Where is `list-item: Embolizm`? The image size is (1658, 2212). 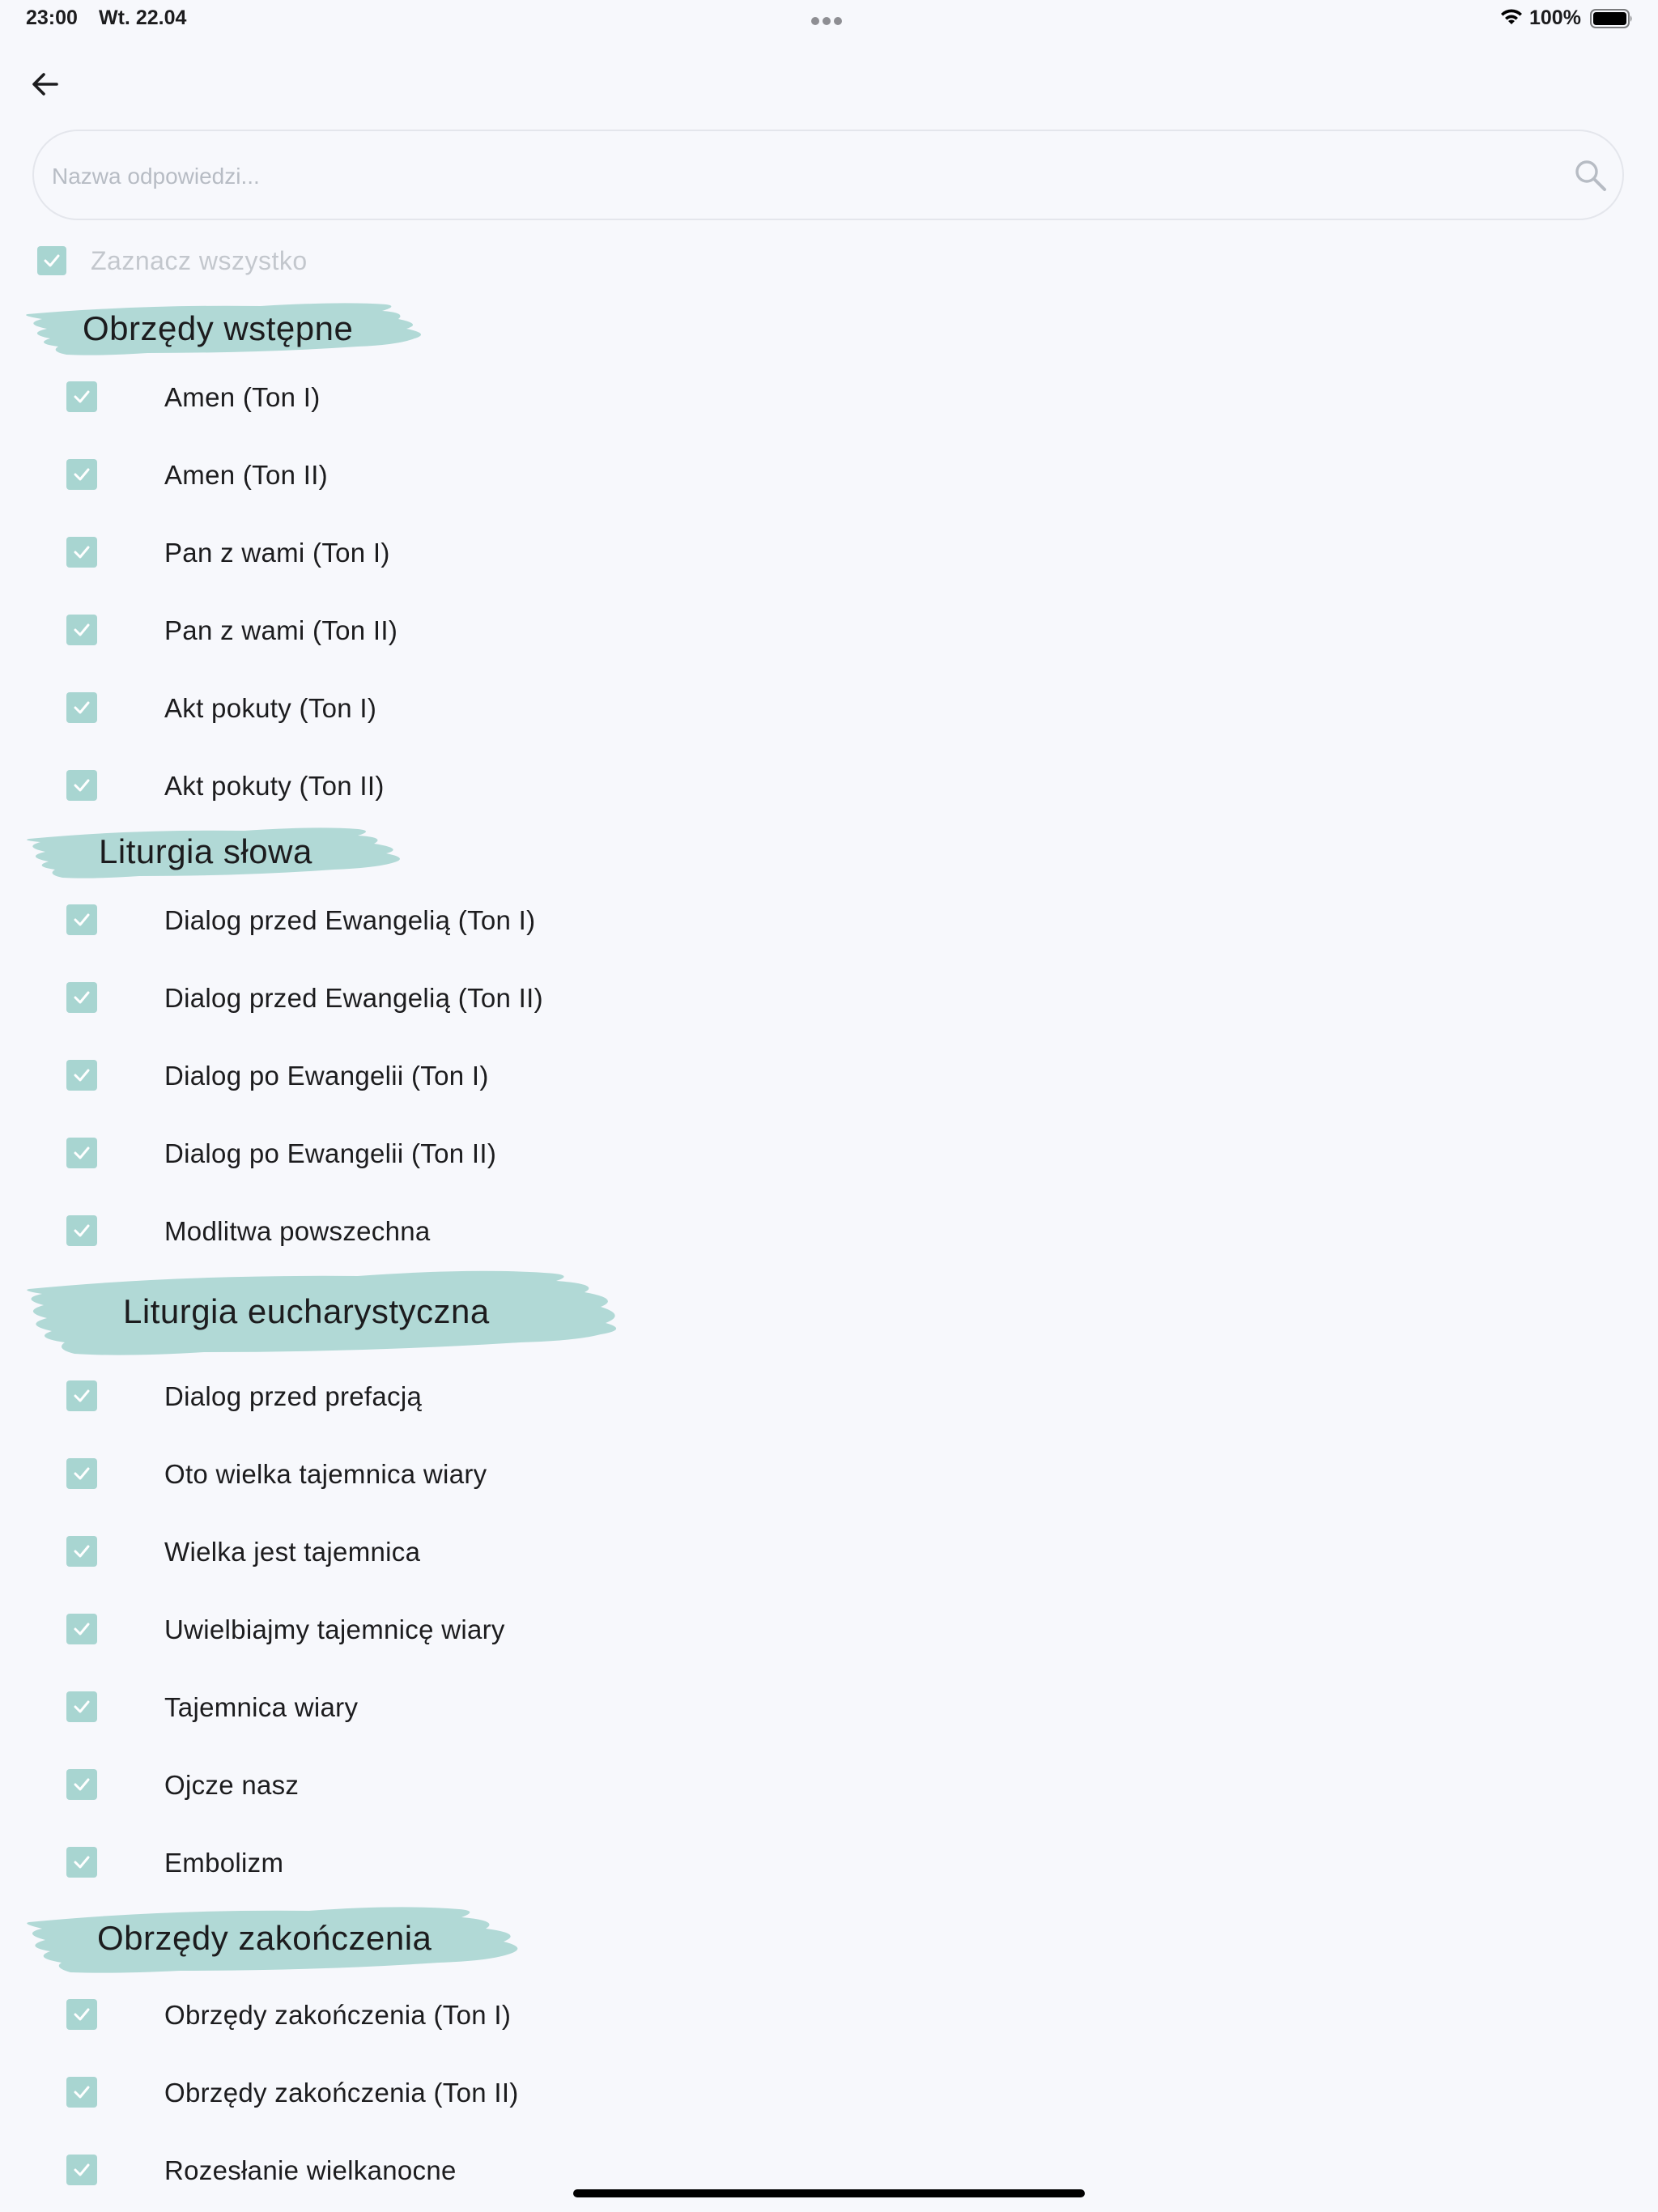 list-item: Embolizm is located at coordinates (388, 1863).